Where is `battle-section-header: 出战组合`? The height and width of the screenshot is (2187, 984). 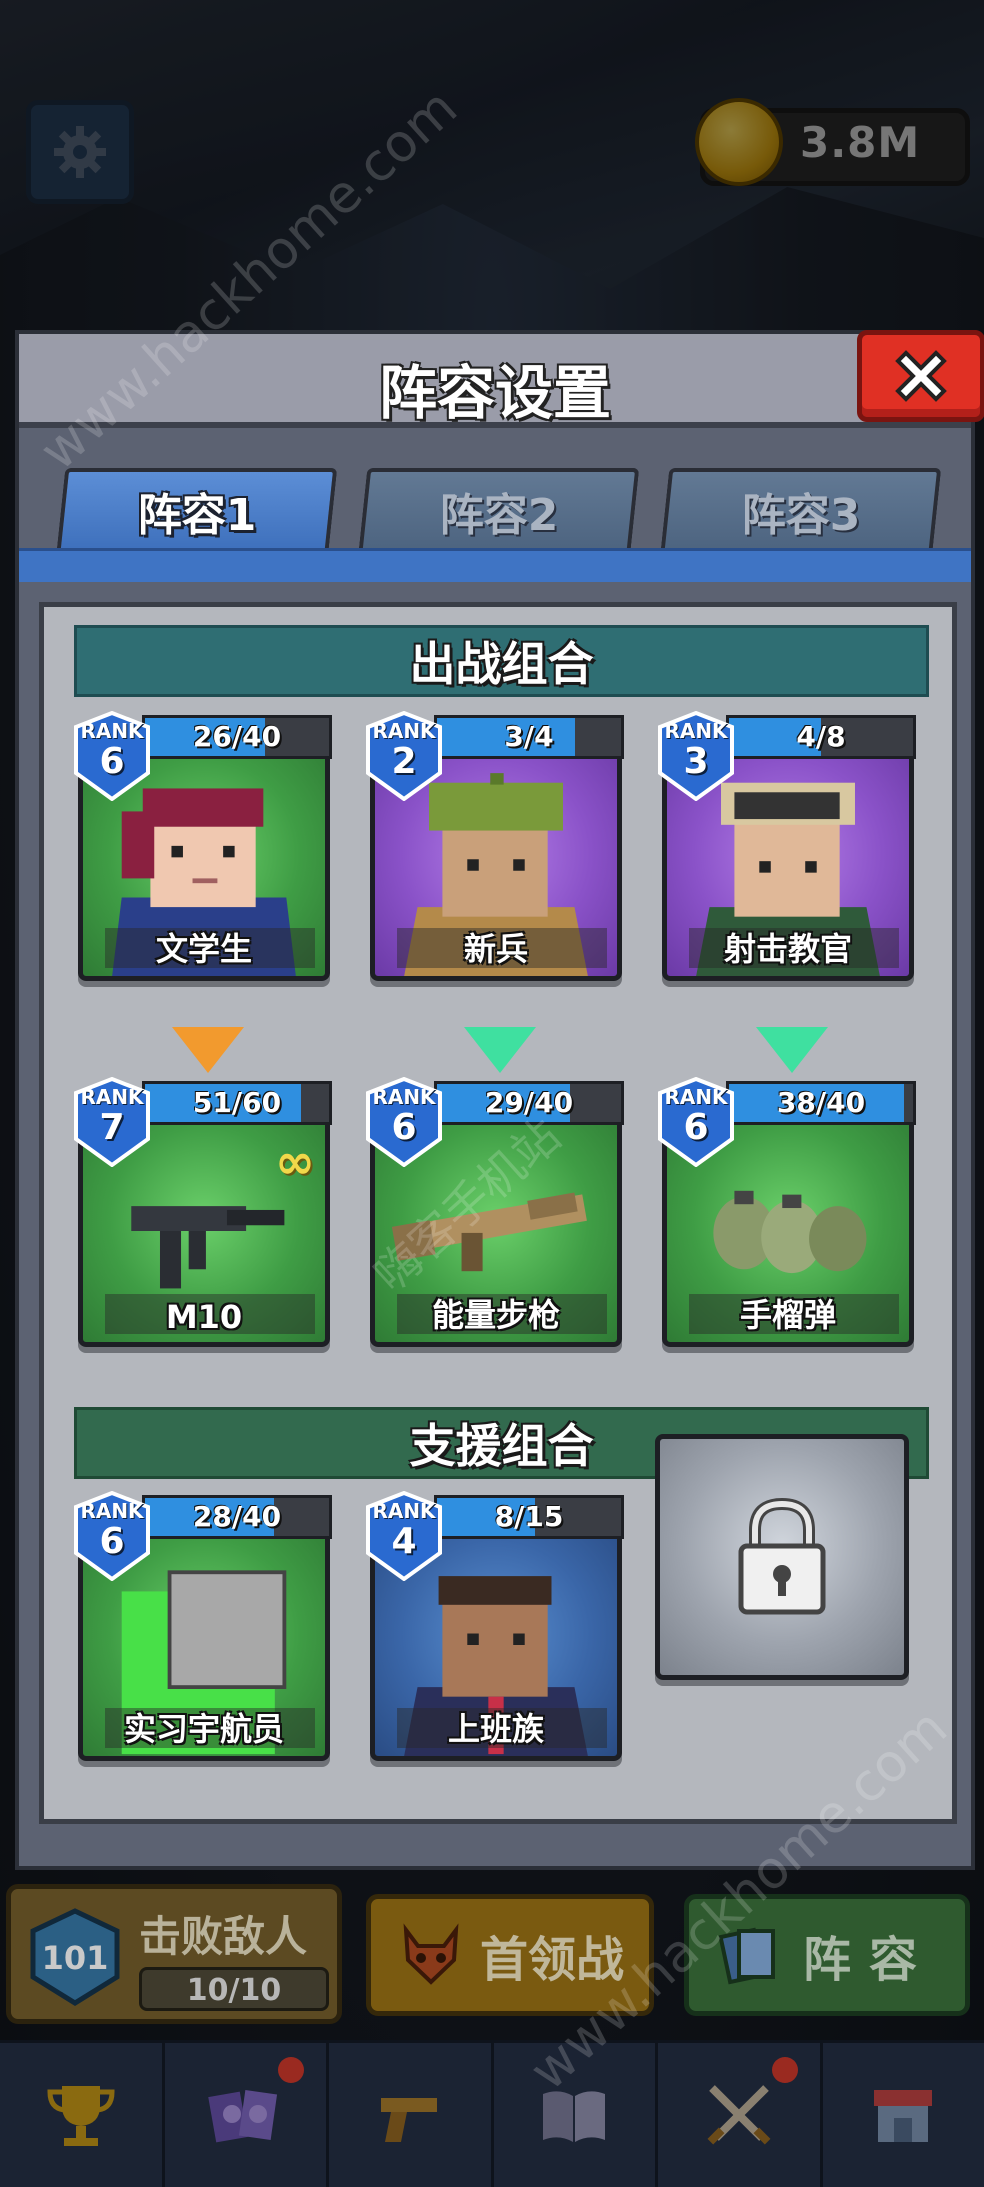 battle-section-header: 出战组合 is located at coordinates (501, 661).